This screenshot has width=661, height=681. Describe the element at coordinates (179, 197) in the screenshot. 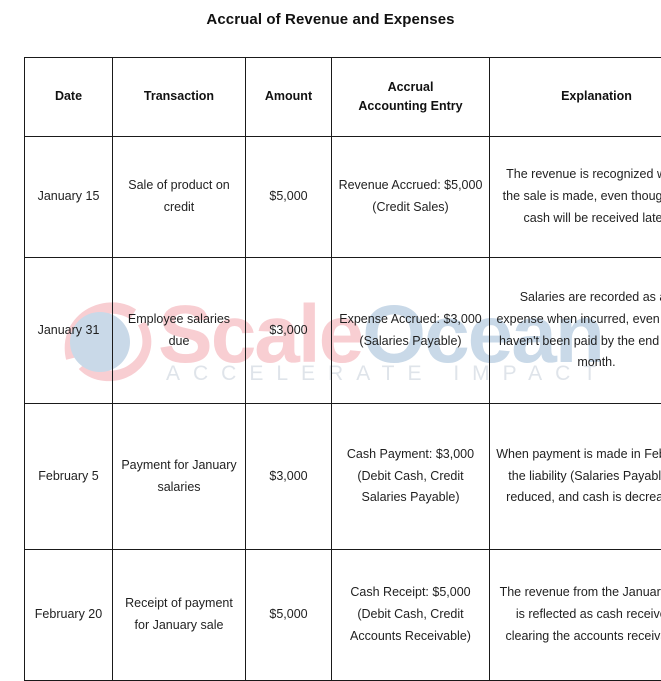

I see `cell-transaction: Sale of product on credit` at that location.